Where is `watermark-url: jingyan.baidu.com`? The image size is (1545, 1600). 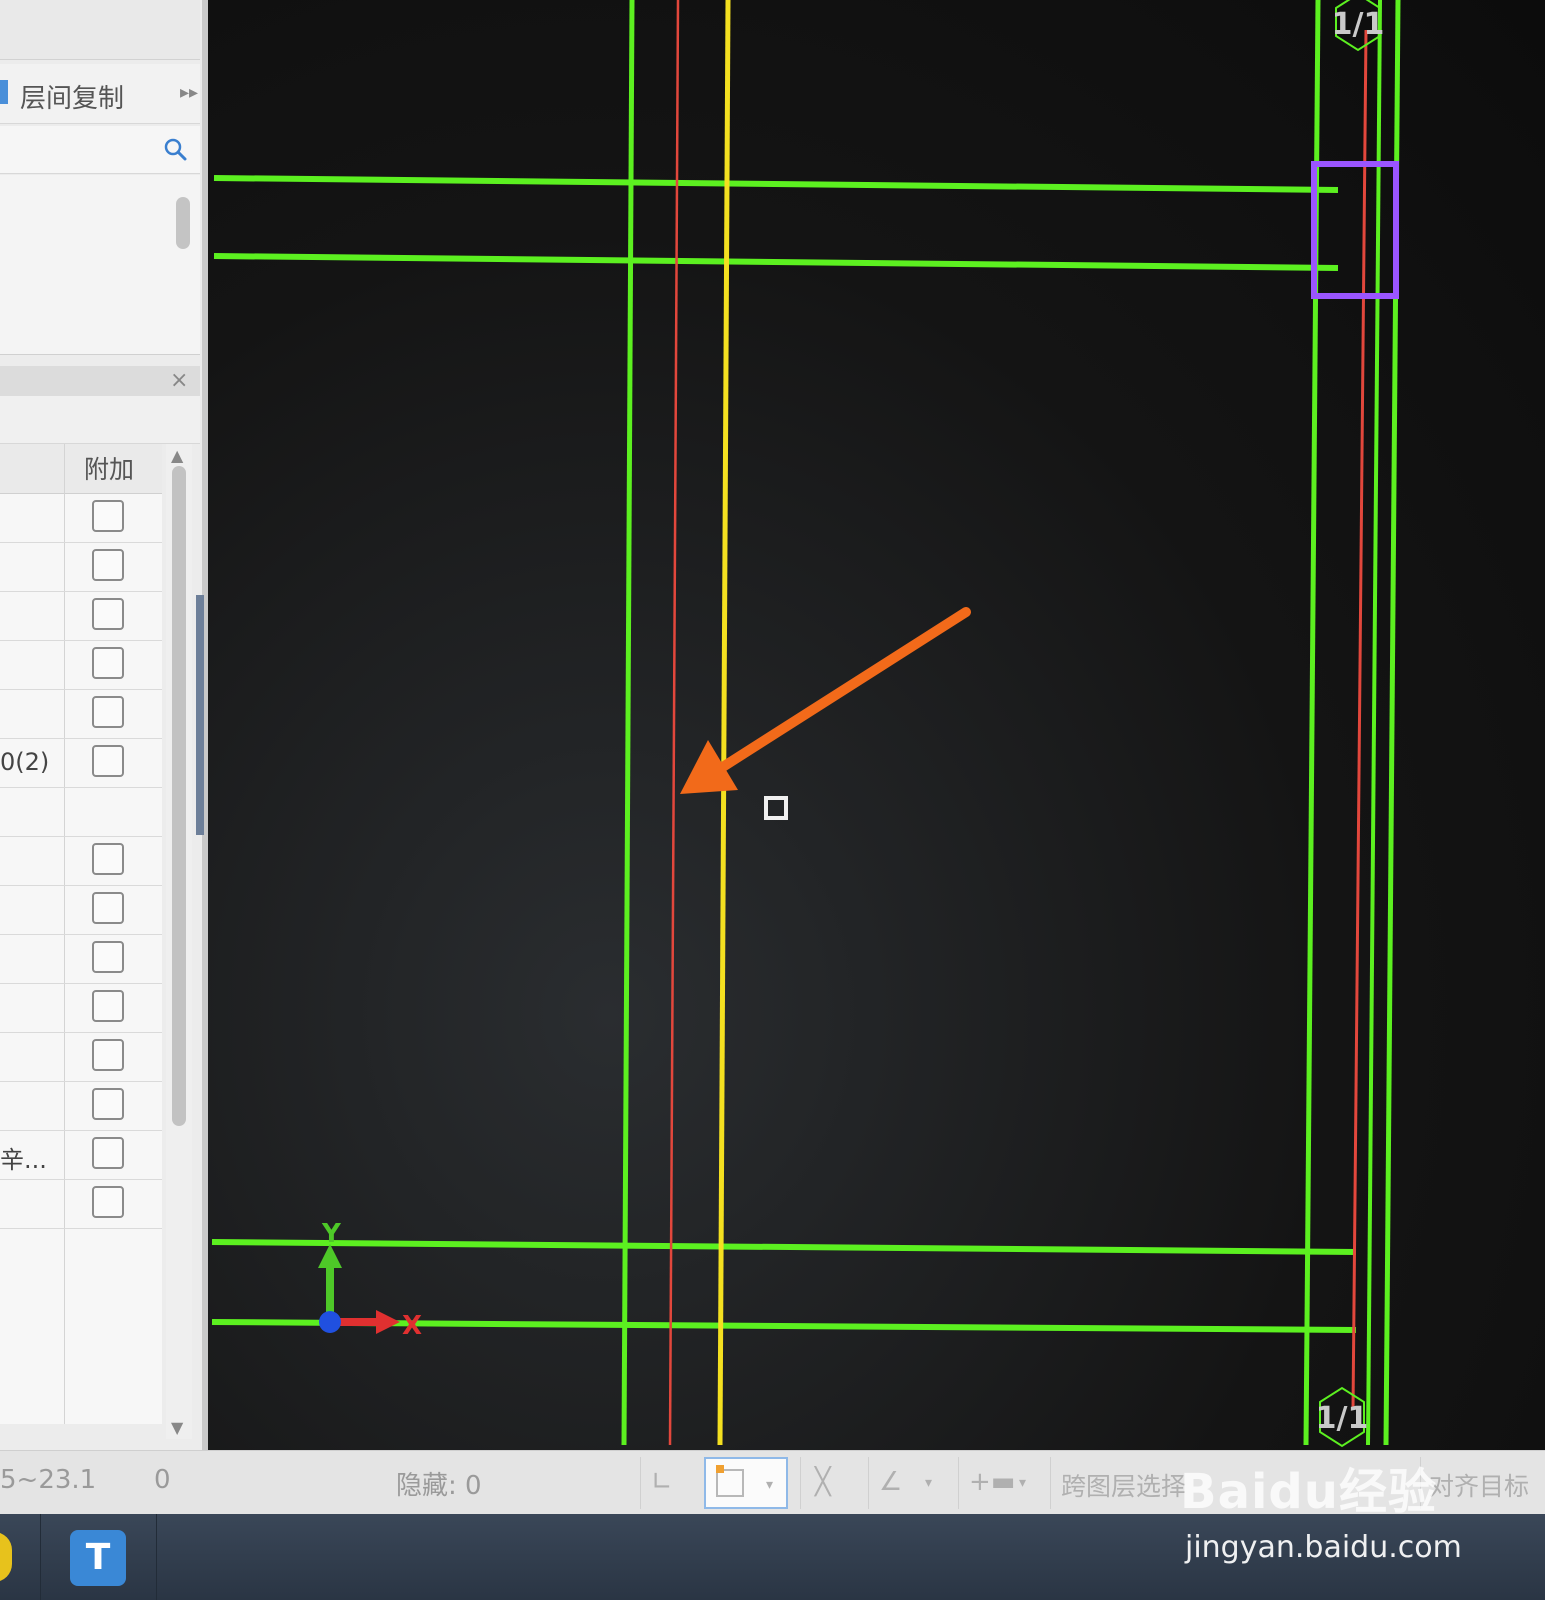
watermark-url: jingyan.baidu.com is located at coordinates (1323, 1547).